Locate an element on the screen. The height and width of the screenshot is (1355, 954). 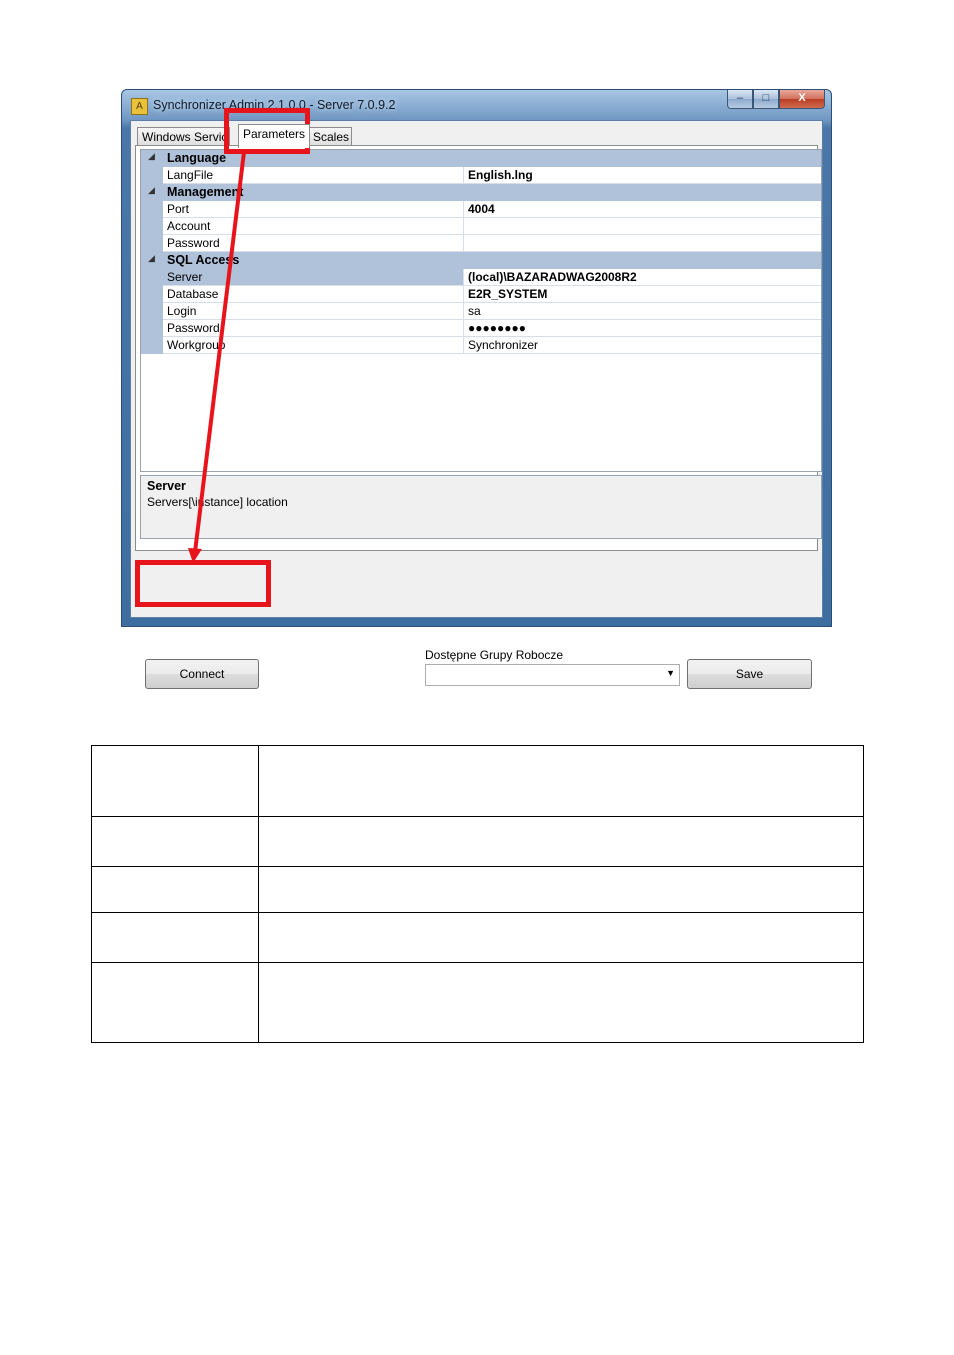
property-row: Password ●●●●●●●● is located at coordinates (481, 328).